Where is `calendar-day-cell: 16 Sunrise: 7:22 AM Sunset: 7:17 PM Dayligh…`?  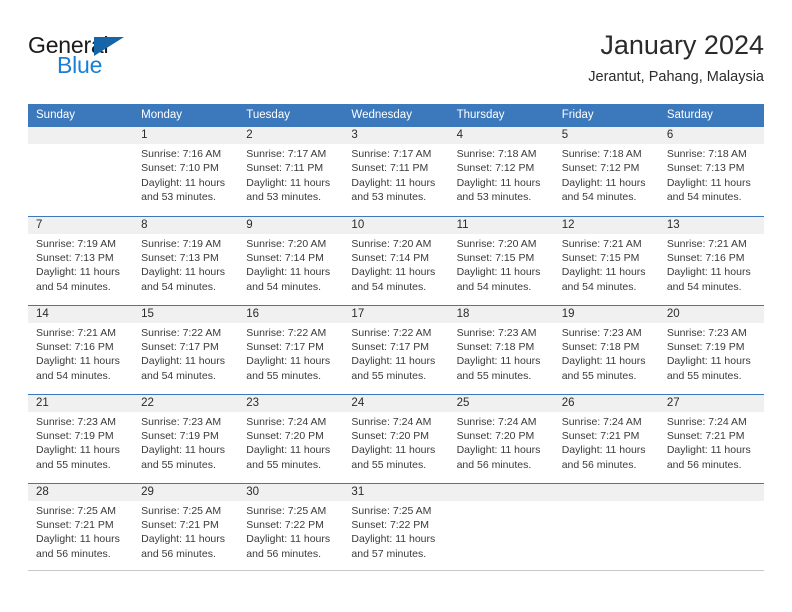 calendar-day-cell: 16 Sunrise: 7:22 AM Sunset: 7:17 PM Dayligh… is located at coordinates (291, 349).